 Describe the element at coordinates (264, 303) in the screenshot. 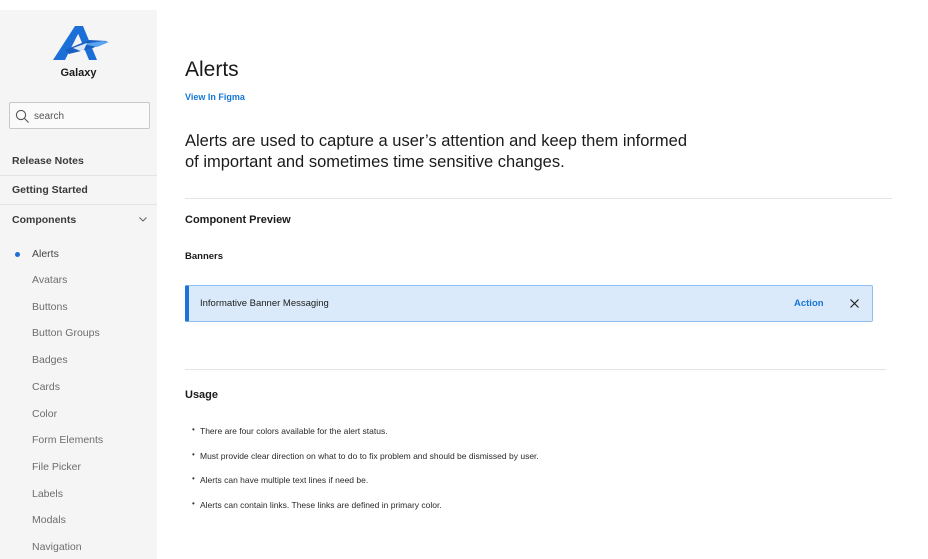

I see `banner-message: Informative Banner Messaging` at that location.